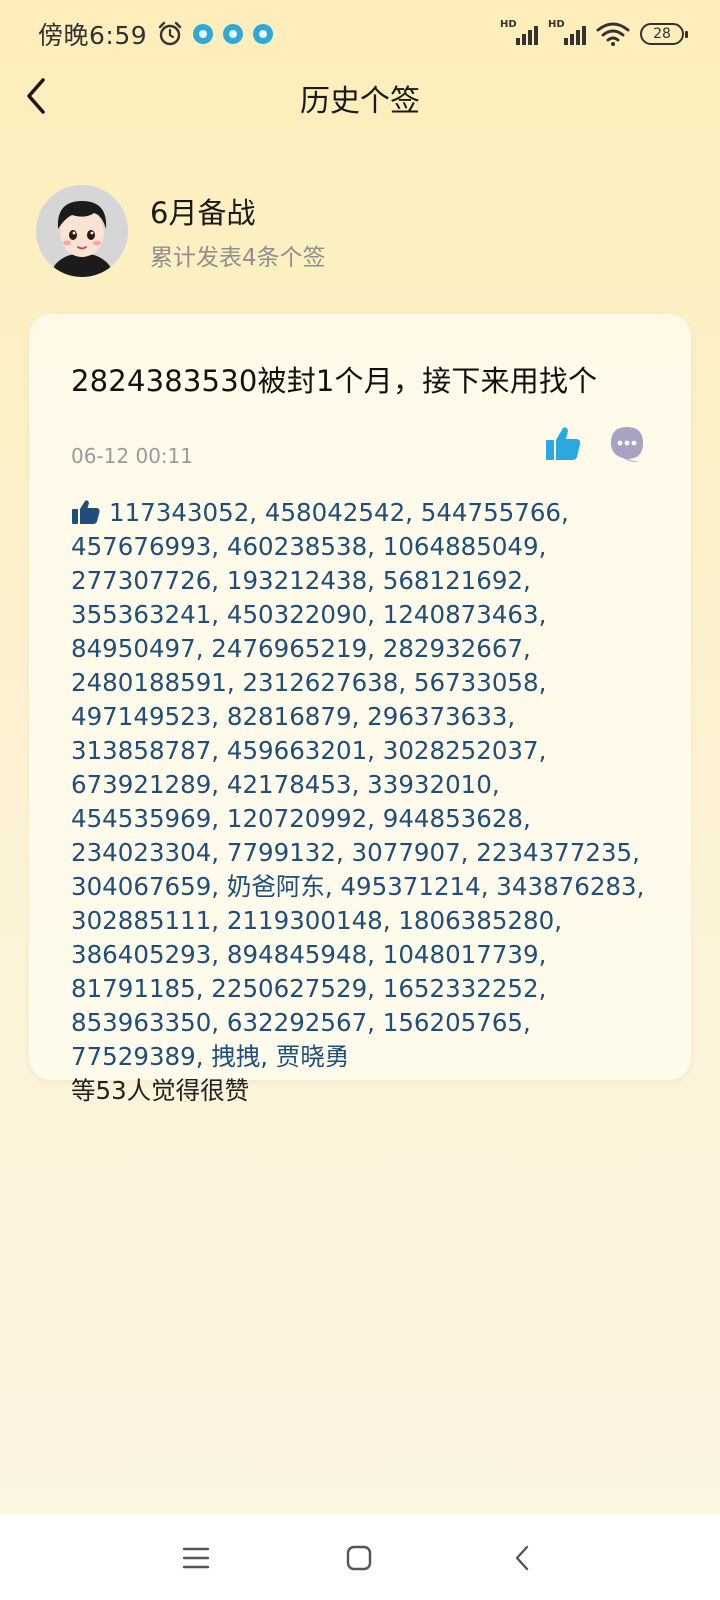 The width and height of the screenshot is (720, 1600). I want to click on header: 历史个签, so click(360, 96).